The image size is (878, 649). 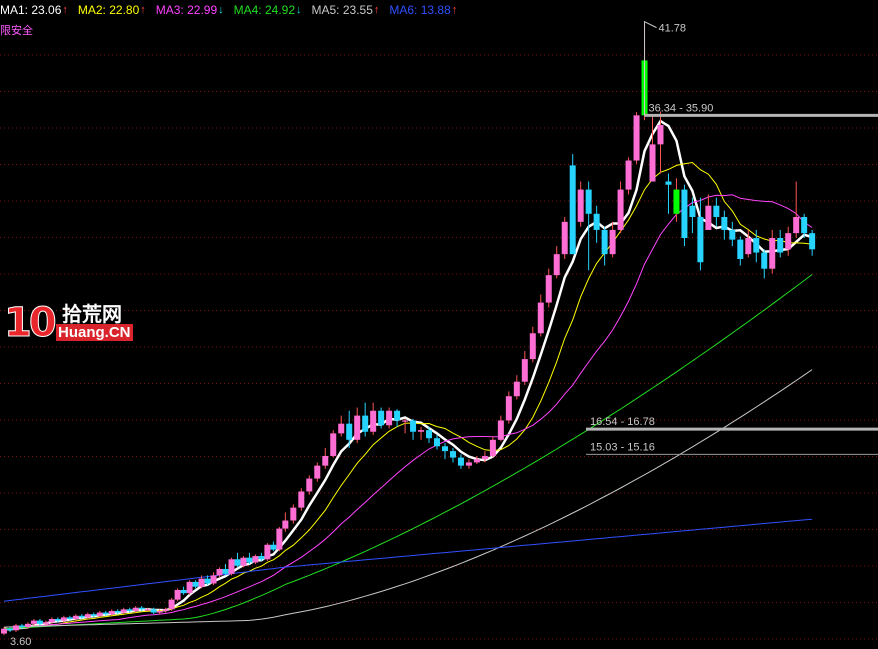 I want to click on logo-chinese-text: 拾荒网, so click(x=92, y=315).